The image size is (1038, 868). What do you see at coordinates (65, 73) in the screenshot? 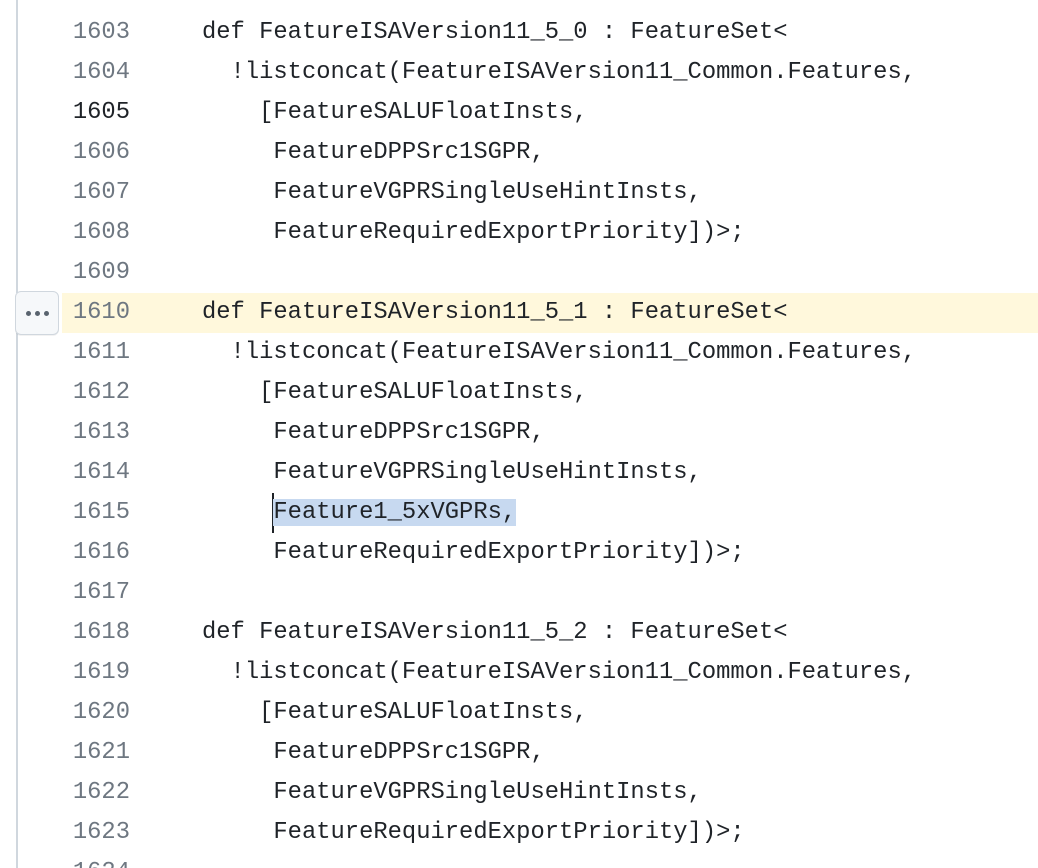
I see `line-number: 1604` at bounding box center [65, 73].